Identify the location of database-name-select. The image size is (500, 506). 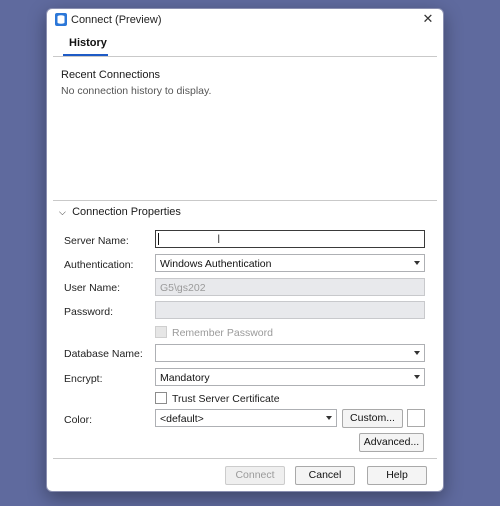
(290, 353).